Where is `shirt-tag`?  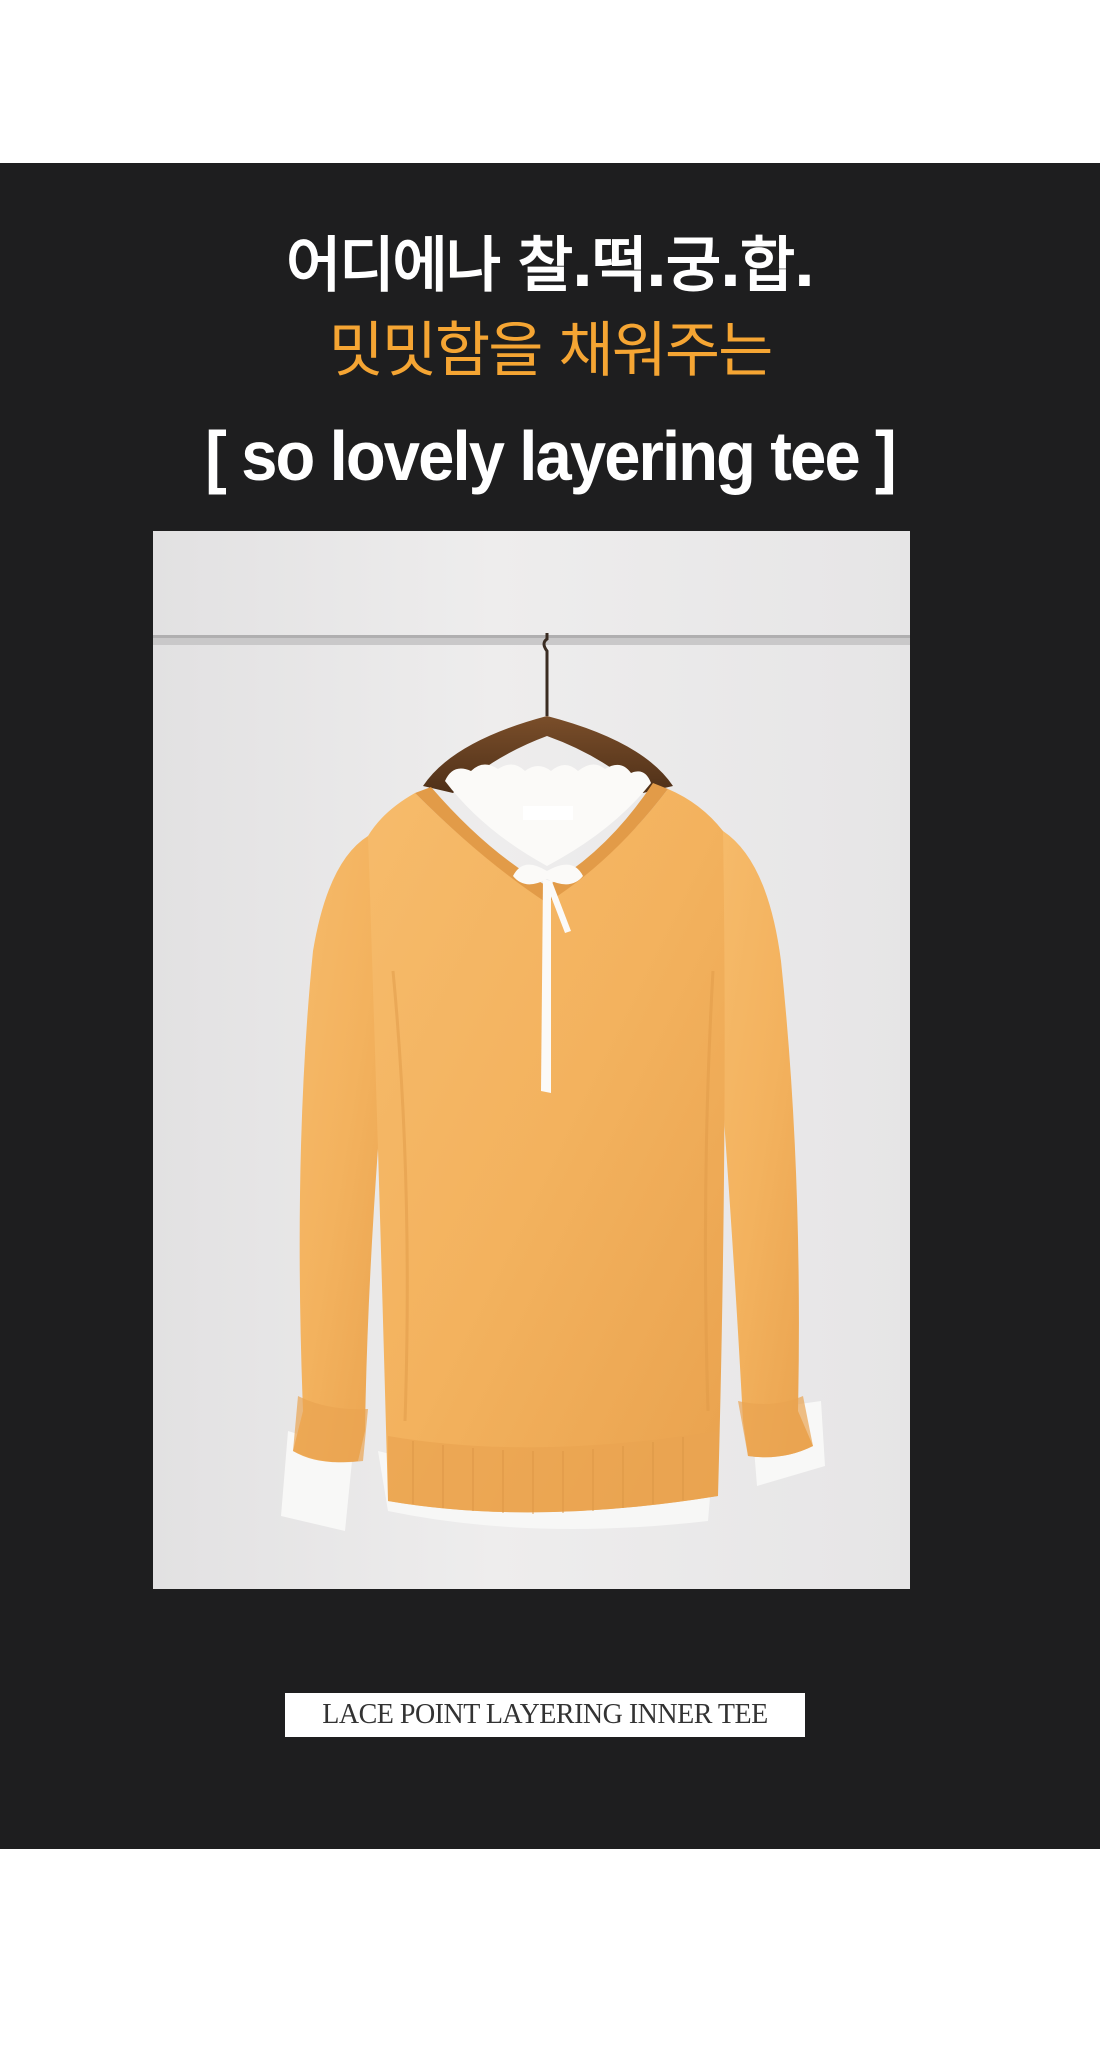 shirt-tag is located at coordinates (548, 813).